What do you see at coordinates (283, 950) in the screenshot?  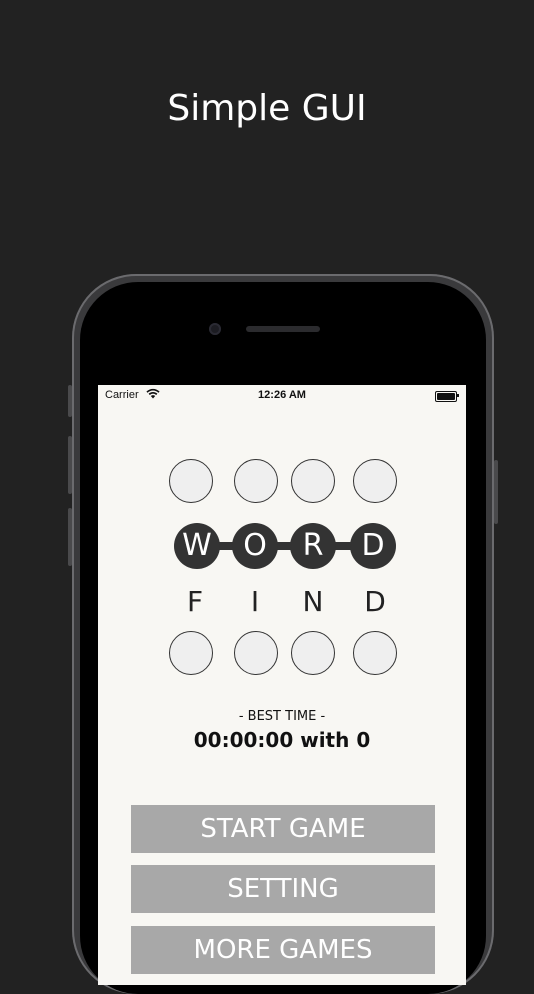 I see `more-games-button: MORE GAMES` at bounding box center [283, 950].